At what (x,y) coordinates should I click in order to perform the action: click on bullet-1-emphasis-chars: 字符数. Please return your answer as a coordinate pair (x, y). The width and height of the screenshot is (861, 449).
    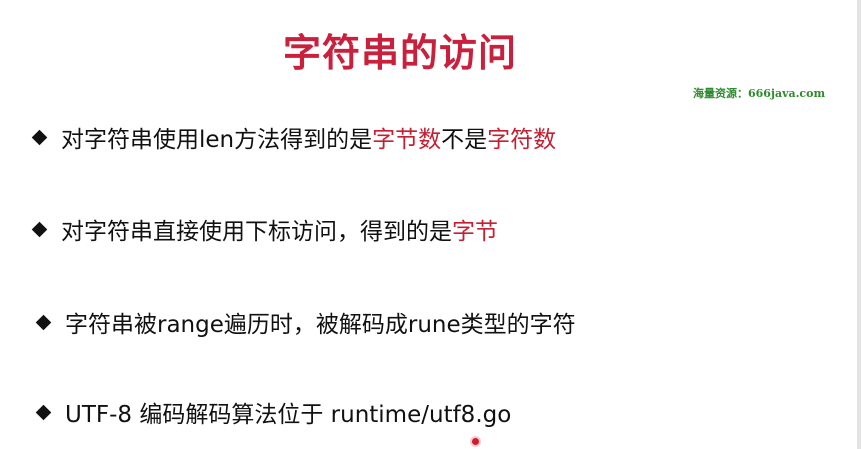
    Looking at the image, I should click on (522, 140).